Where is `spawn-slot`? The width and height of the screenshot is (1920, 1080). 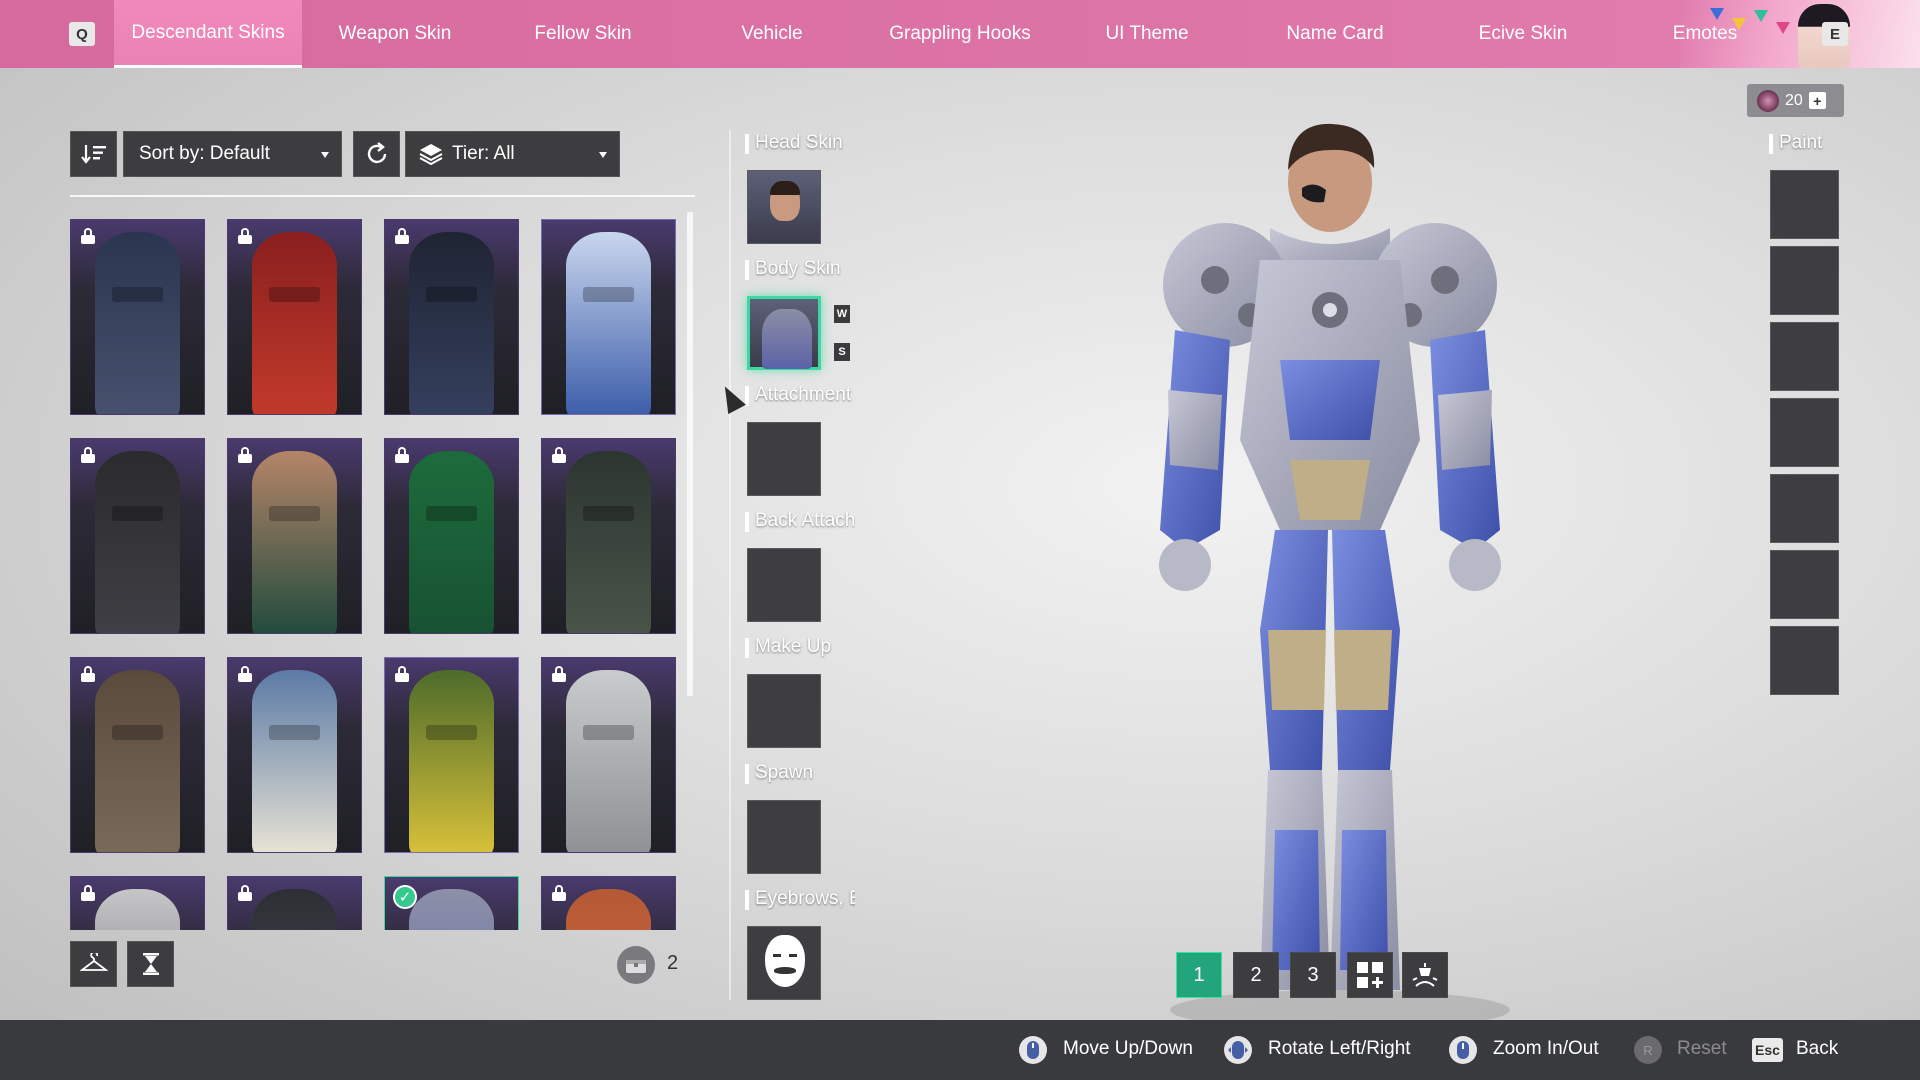 spawn-slot is located at coordinates (784, 837).